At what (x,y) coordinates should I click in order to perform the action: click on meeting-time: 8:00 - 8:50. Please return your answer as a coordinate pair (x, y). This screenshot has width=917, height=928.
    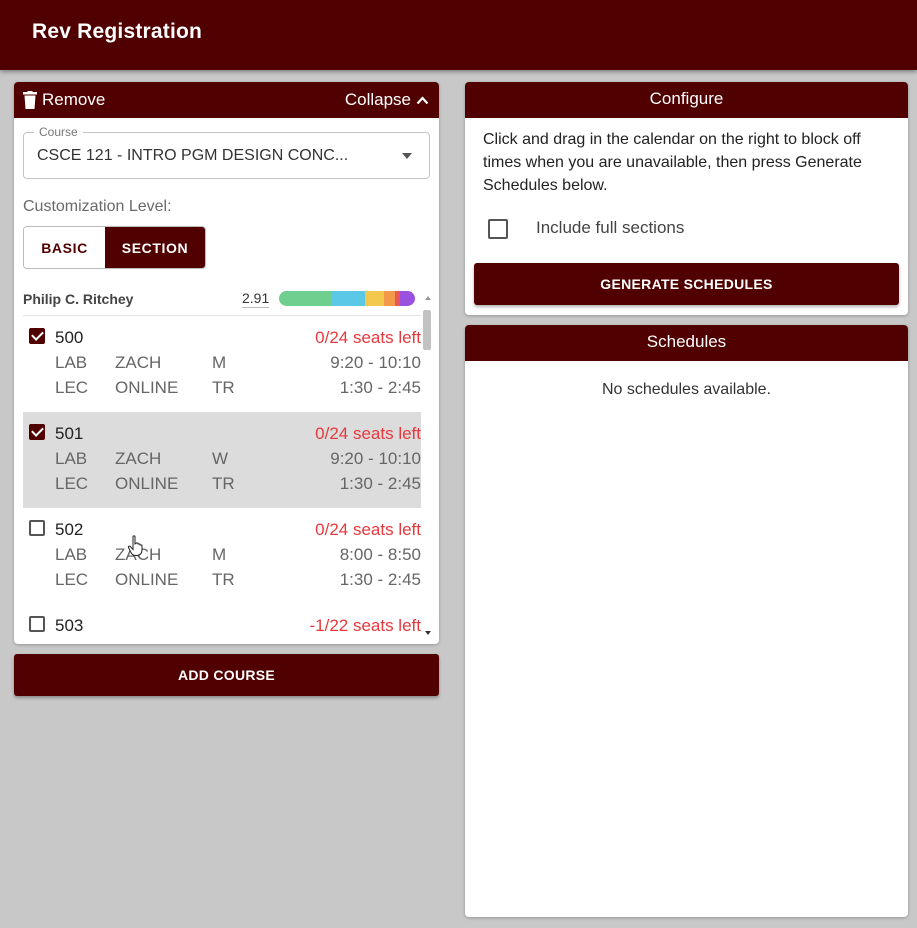
    Looking at the image, I should click on (380, 554).